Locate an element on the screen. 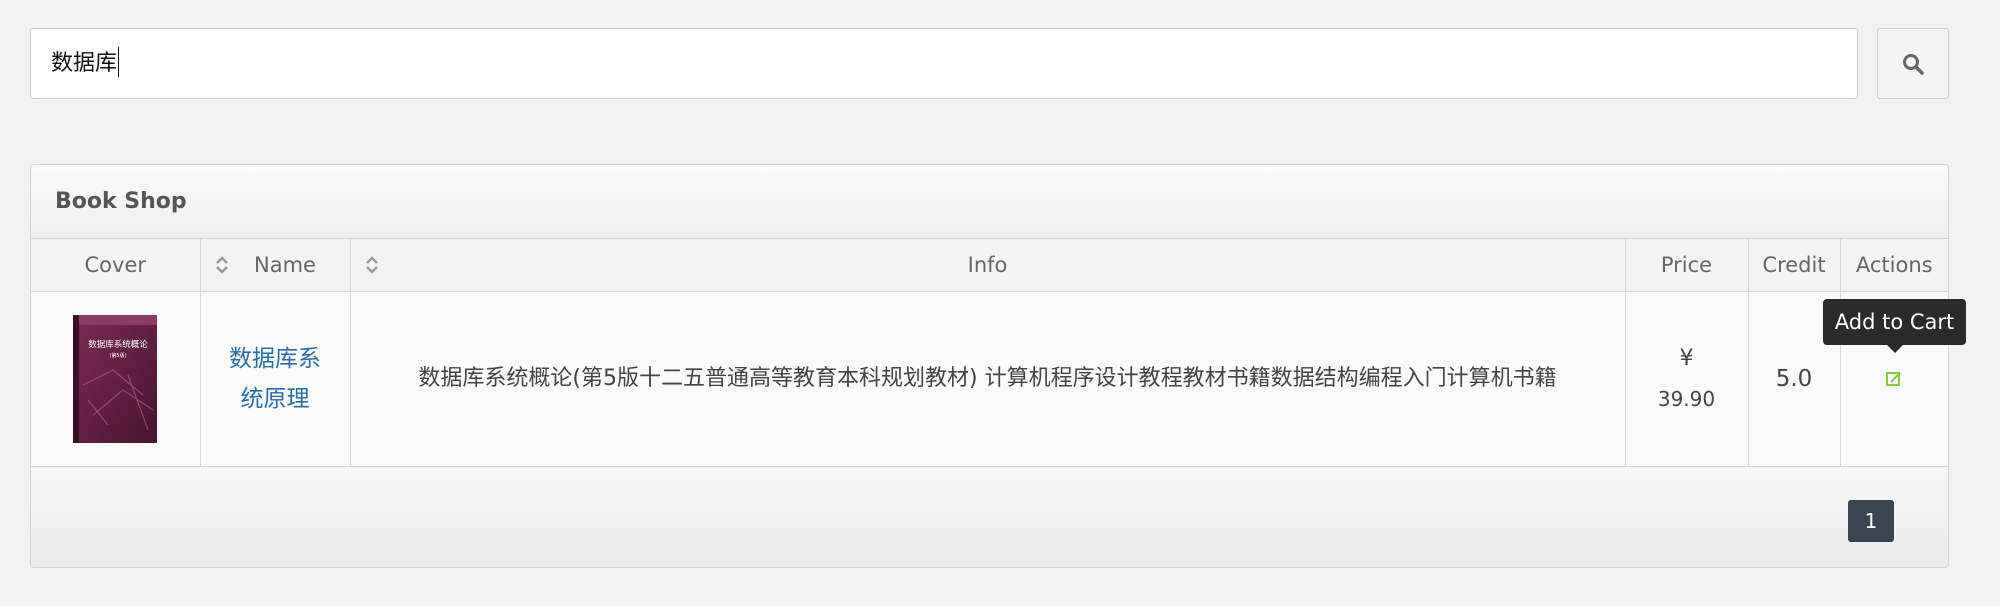  cover-cell: 数据库系统概论 (第5版) is located at coordinates (116, 379).